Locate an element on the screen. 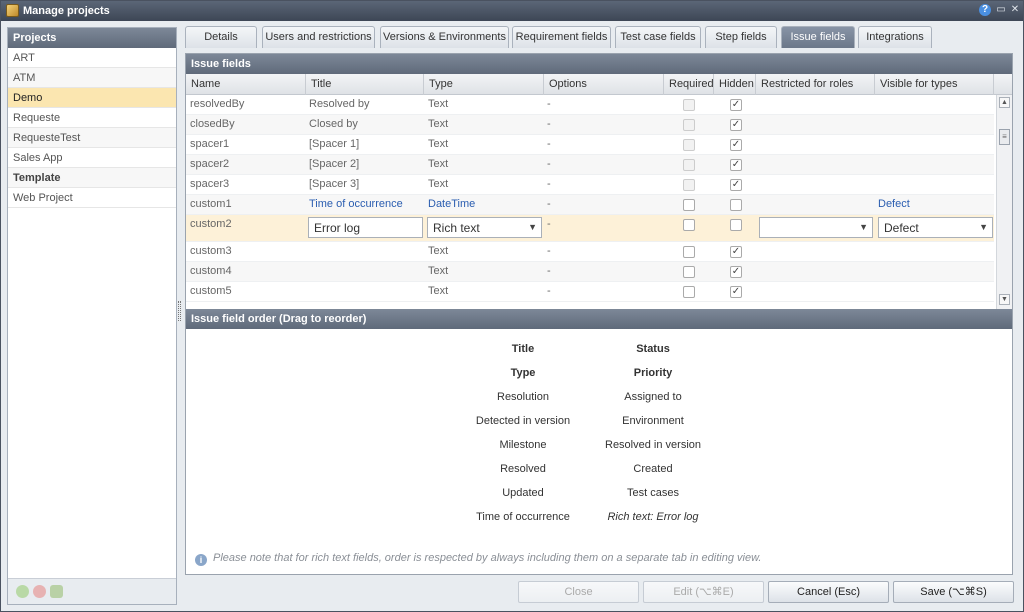 This screenshot has width=1024, height=612. tab-requirement-fields: Requirement fields is located at coordinates (561, 37).